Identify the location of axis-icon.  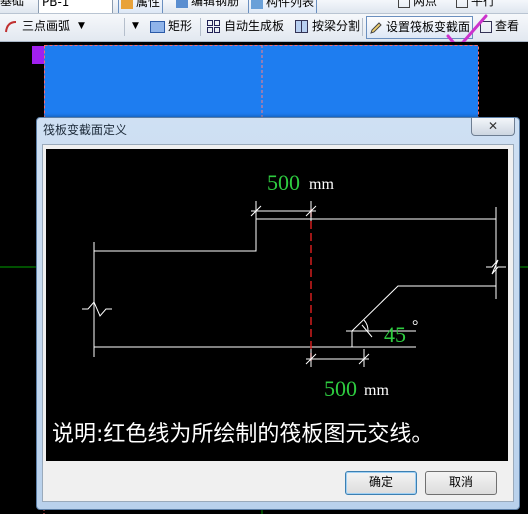
(404, 4).